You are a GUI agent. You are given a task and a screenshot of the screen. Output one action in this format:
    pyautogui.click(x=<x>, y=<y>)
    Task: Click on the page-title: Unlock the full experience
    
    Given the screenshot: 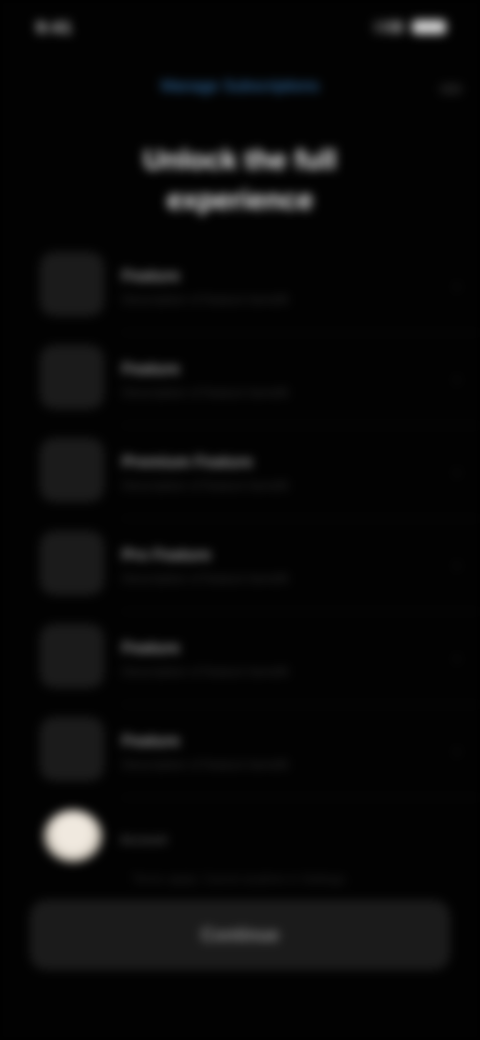 What is the action you would take?
    pyautogui.click(x=240, y=179)
    